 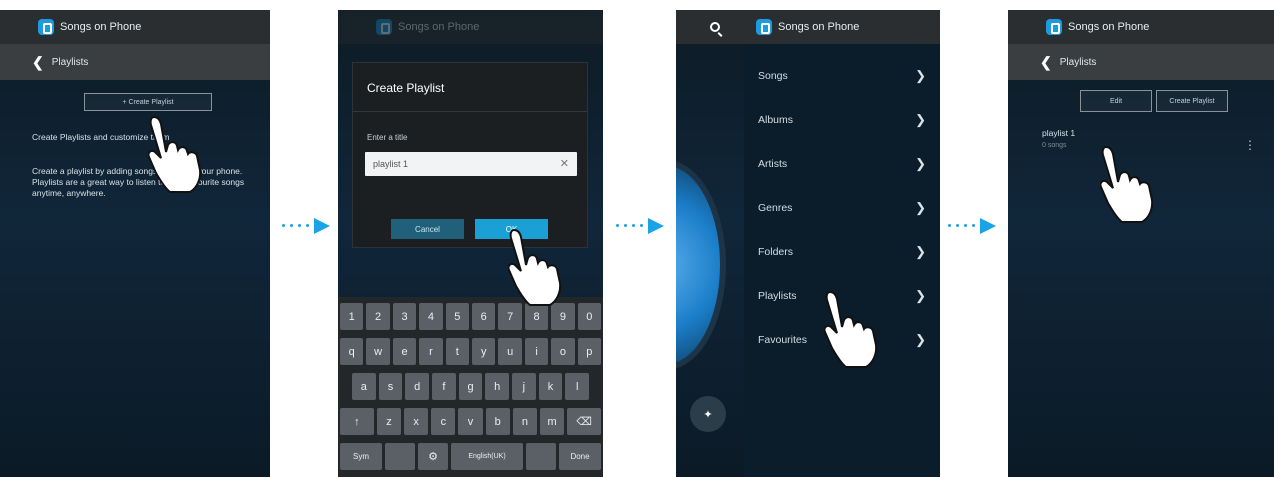 I want to click on key: t, so click(x=457, y=351).